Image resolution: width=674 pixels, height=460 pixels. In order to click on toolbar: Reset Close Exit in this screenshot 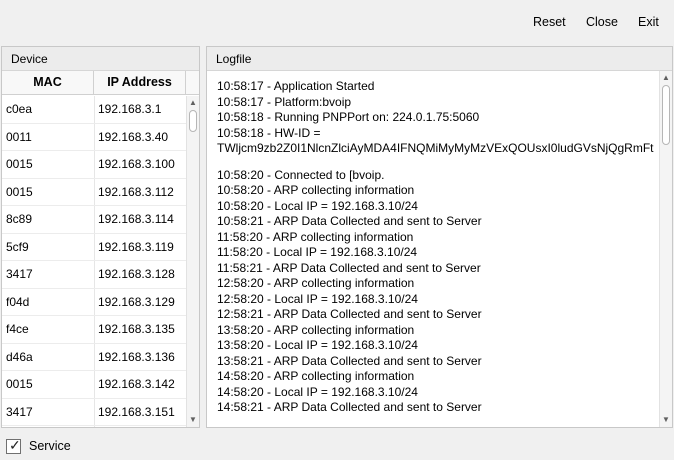, I will do `click(337, 22)`.